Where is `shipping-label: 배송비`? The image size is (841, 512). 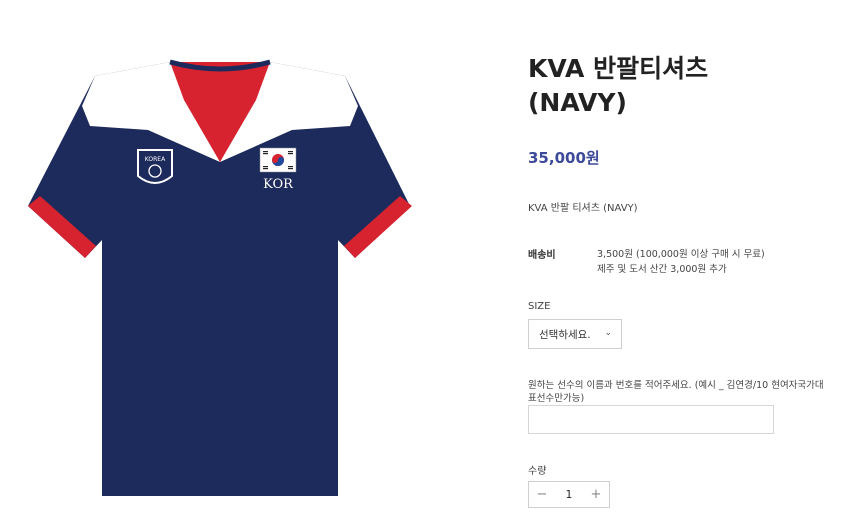 shipping-label: 배송비 is located at coordinates (542, 255).